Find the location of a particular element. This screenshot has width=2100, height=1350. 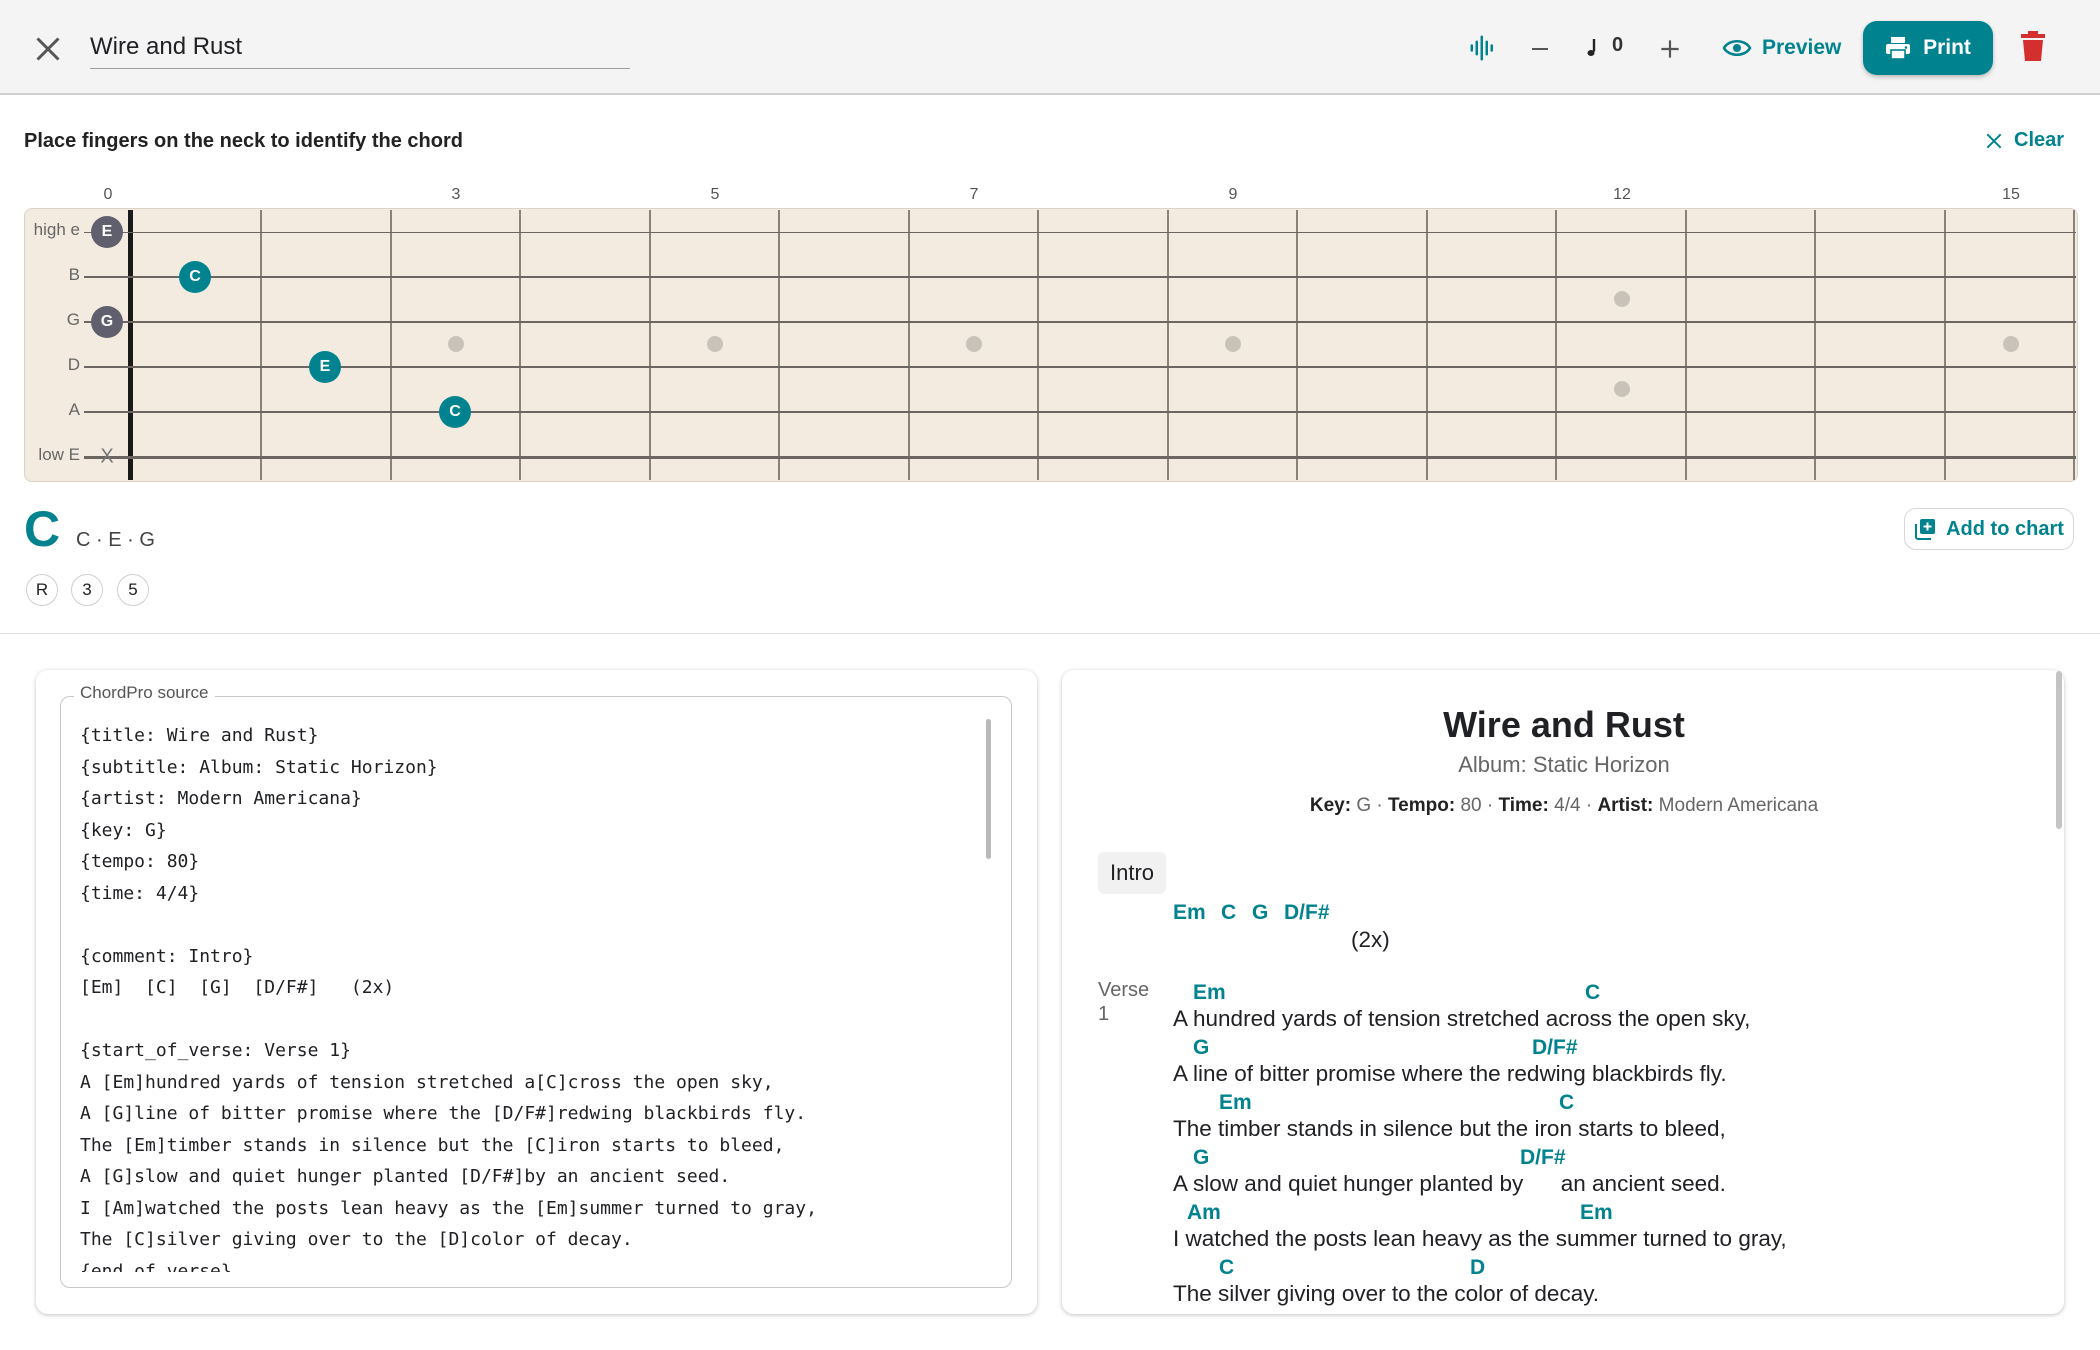

intro-chord: D/F# is located at coordinates (1307, 912).